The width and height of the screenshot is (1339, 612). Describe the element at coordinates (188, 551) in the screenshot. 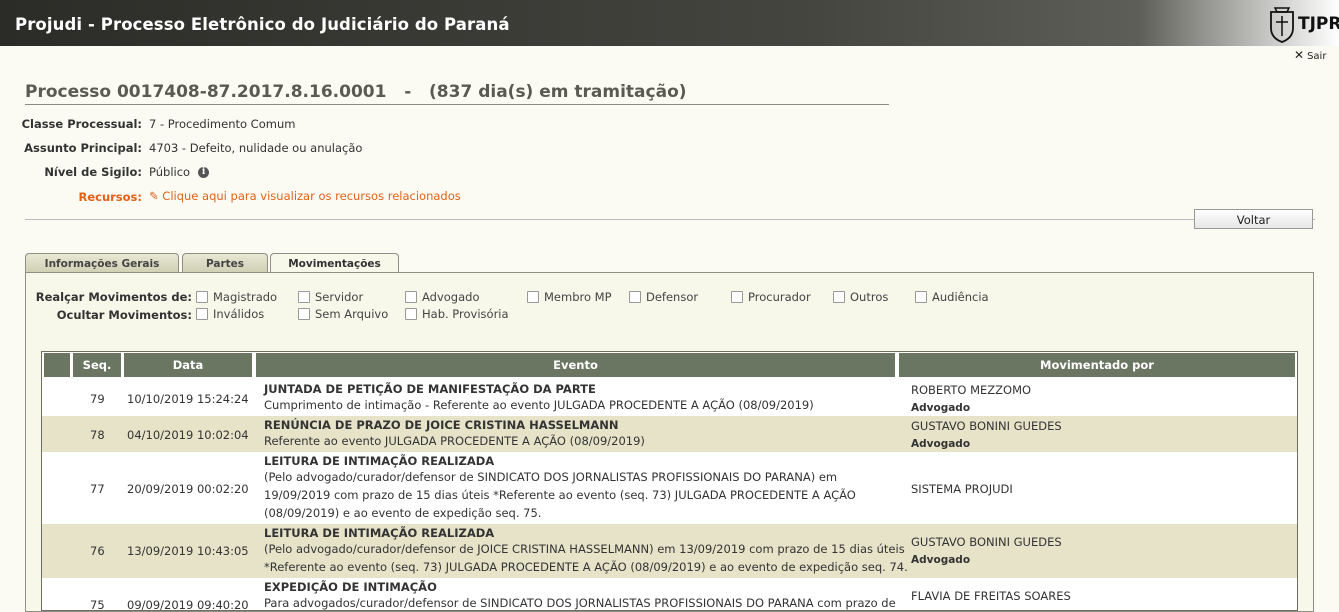

I see `cell-date: 13/09/2019 10:43:05` at that location.